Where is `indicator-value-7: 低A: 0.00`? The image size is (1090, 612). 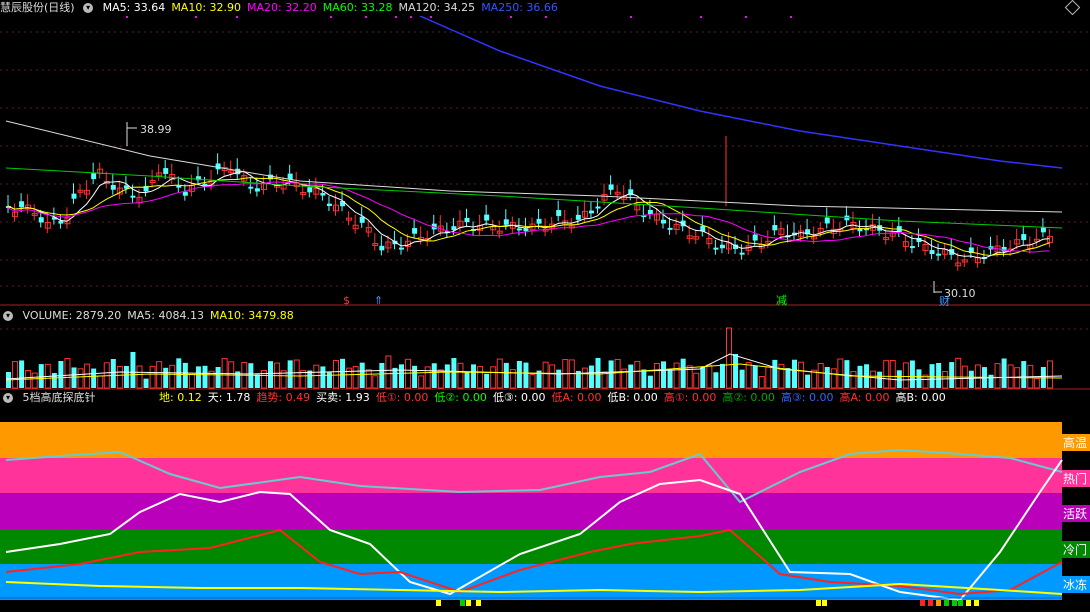 indicator-value-7: 低A: 0.00 is located at coordinates (576, 397).